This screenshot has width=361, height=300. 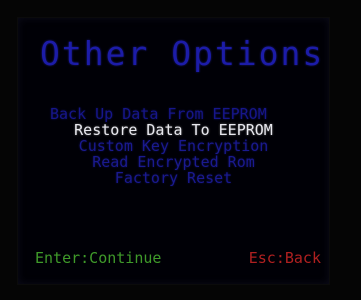 What do you see at coordinates (173, 162) in the screenshot?
I see `menu-item-read-encrypted-rom: Read Encrypted Rom` at bounding box center [173, 162].